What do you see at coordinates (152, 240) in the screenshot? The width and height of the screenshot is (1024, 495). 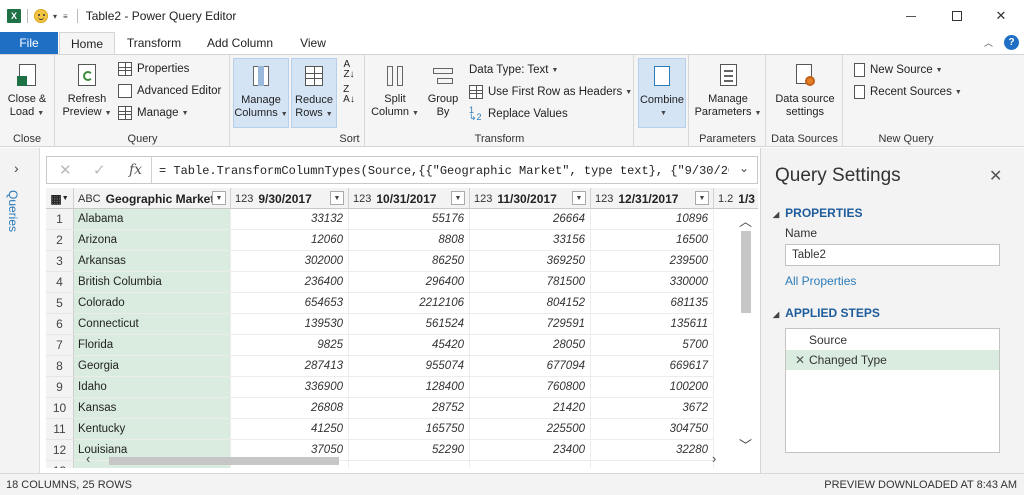 I see `cell-market: Arizona` at bounding box center [152, 240].